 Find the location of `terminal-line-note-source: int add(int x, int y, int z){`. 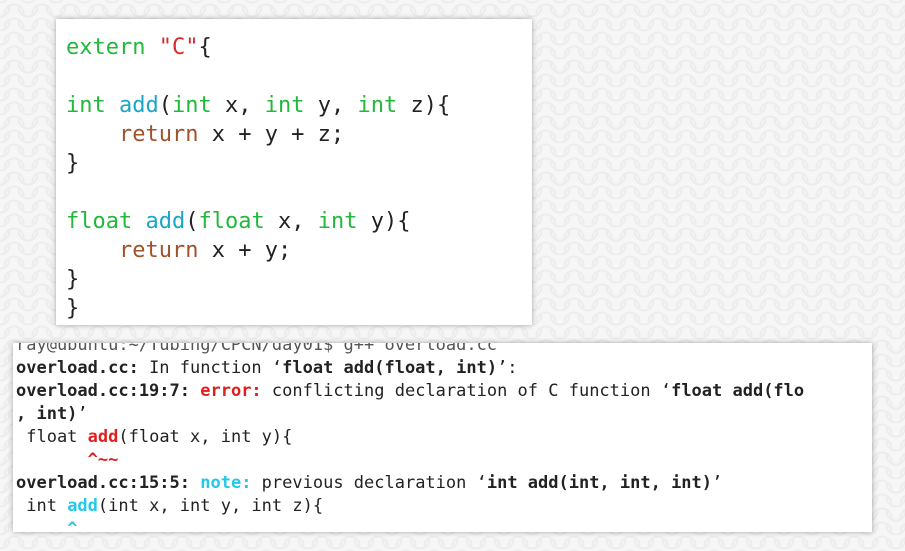

terminal-line-note-source: int add(int x, int y, int z){ is located at coordinates (170, 506).